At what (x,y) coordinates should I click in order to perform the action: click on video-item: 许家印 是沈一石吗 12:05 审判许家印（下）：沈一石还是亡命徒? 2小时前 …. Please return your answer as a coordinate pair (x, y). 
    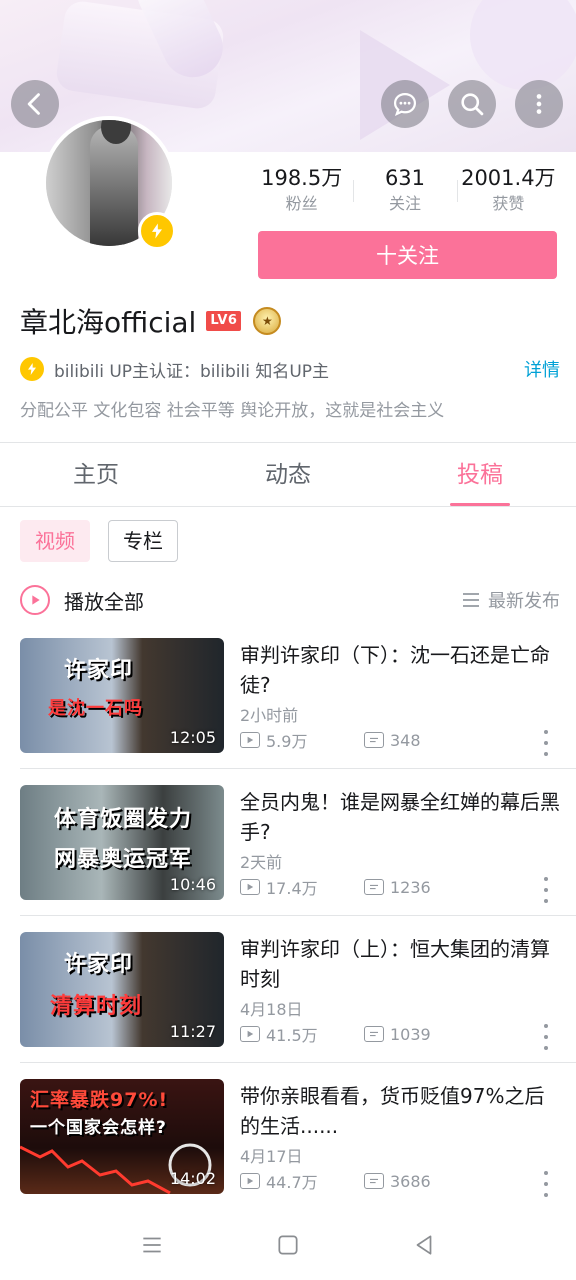
    Looking at the image, I should click on (288, 708).